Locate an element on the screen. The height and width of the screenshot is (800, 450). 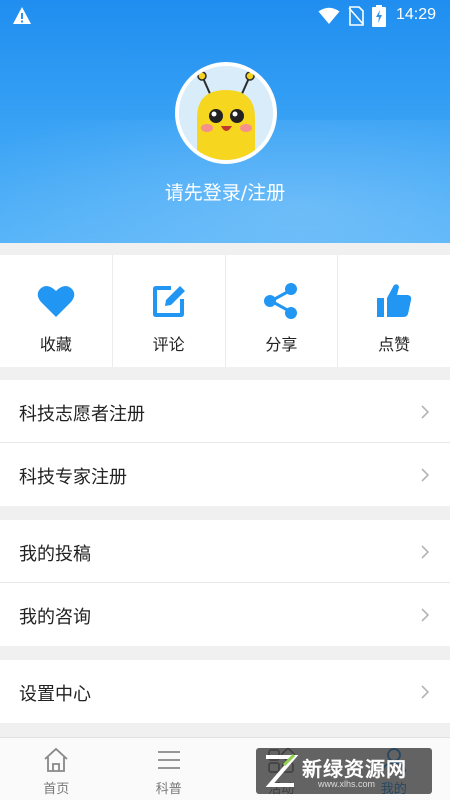
menu-group-settings: 设置中心 is located at coordinates (225, 691).